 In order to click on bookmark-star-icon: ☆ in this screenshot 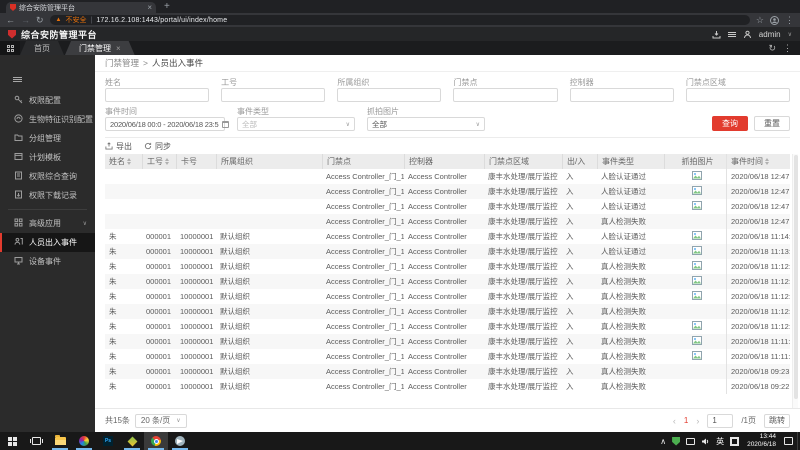, I will do `click(760, 20)`.